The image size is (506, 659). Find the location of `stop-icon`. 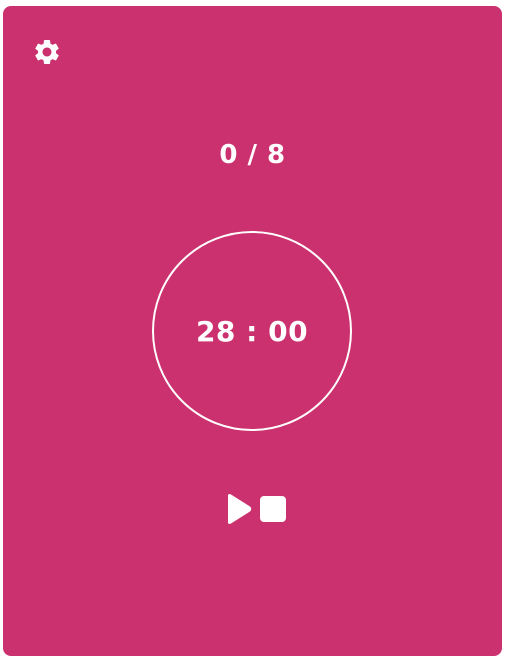

stop-icon is located at coordinates (273, 509).